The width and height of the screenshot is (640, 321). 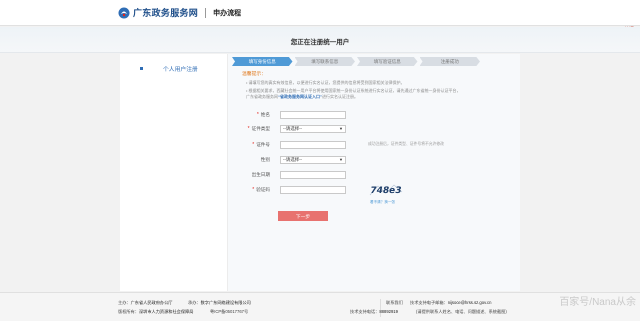 I want to click on form-row-id-type: * 证件类型 --请选择-- ▼, so click(x=374, y=128).